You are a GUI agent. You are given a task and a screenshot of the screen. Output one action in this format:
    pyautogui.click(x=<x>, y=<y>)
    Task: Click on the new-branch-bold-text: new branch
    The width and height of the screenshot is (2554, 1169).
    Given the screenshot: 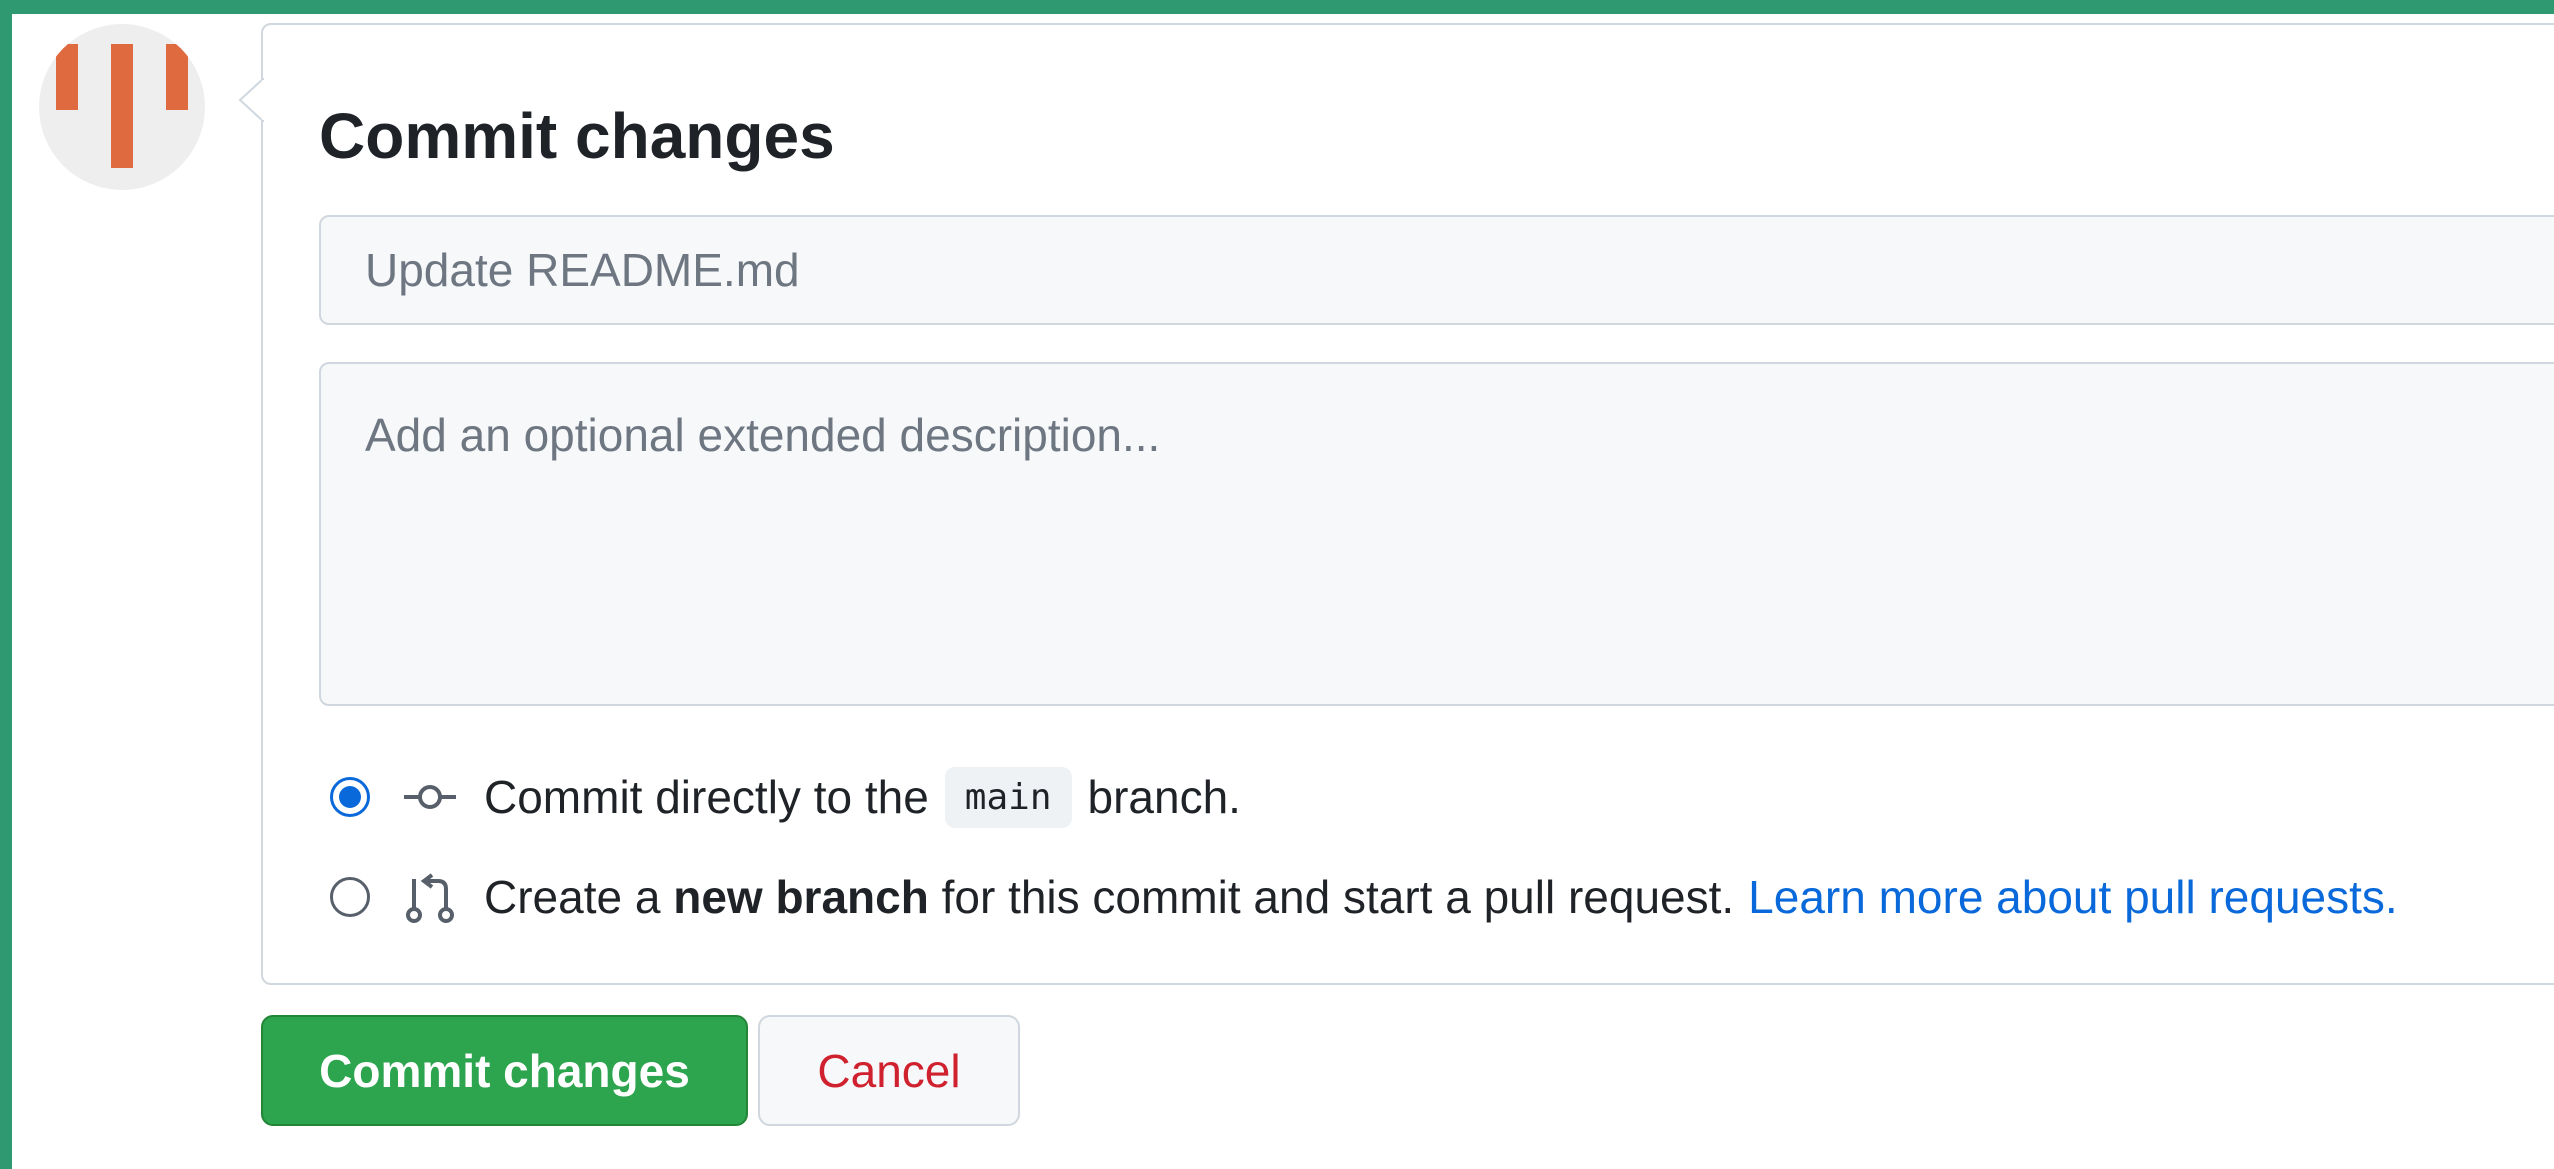 What is the action you would take?
    pyautogui.click(x=801, y=897)
    